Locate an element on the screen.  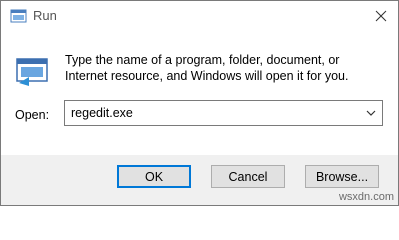
close-button is located at coordinates (381, 16).